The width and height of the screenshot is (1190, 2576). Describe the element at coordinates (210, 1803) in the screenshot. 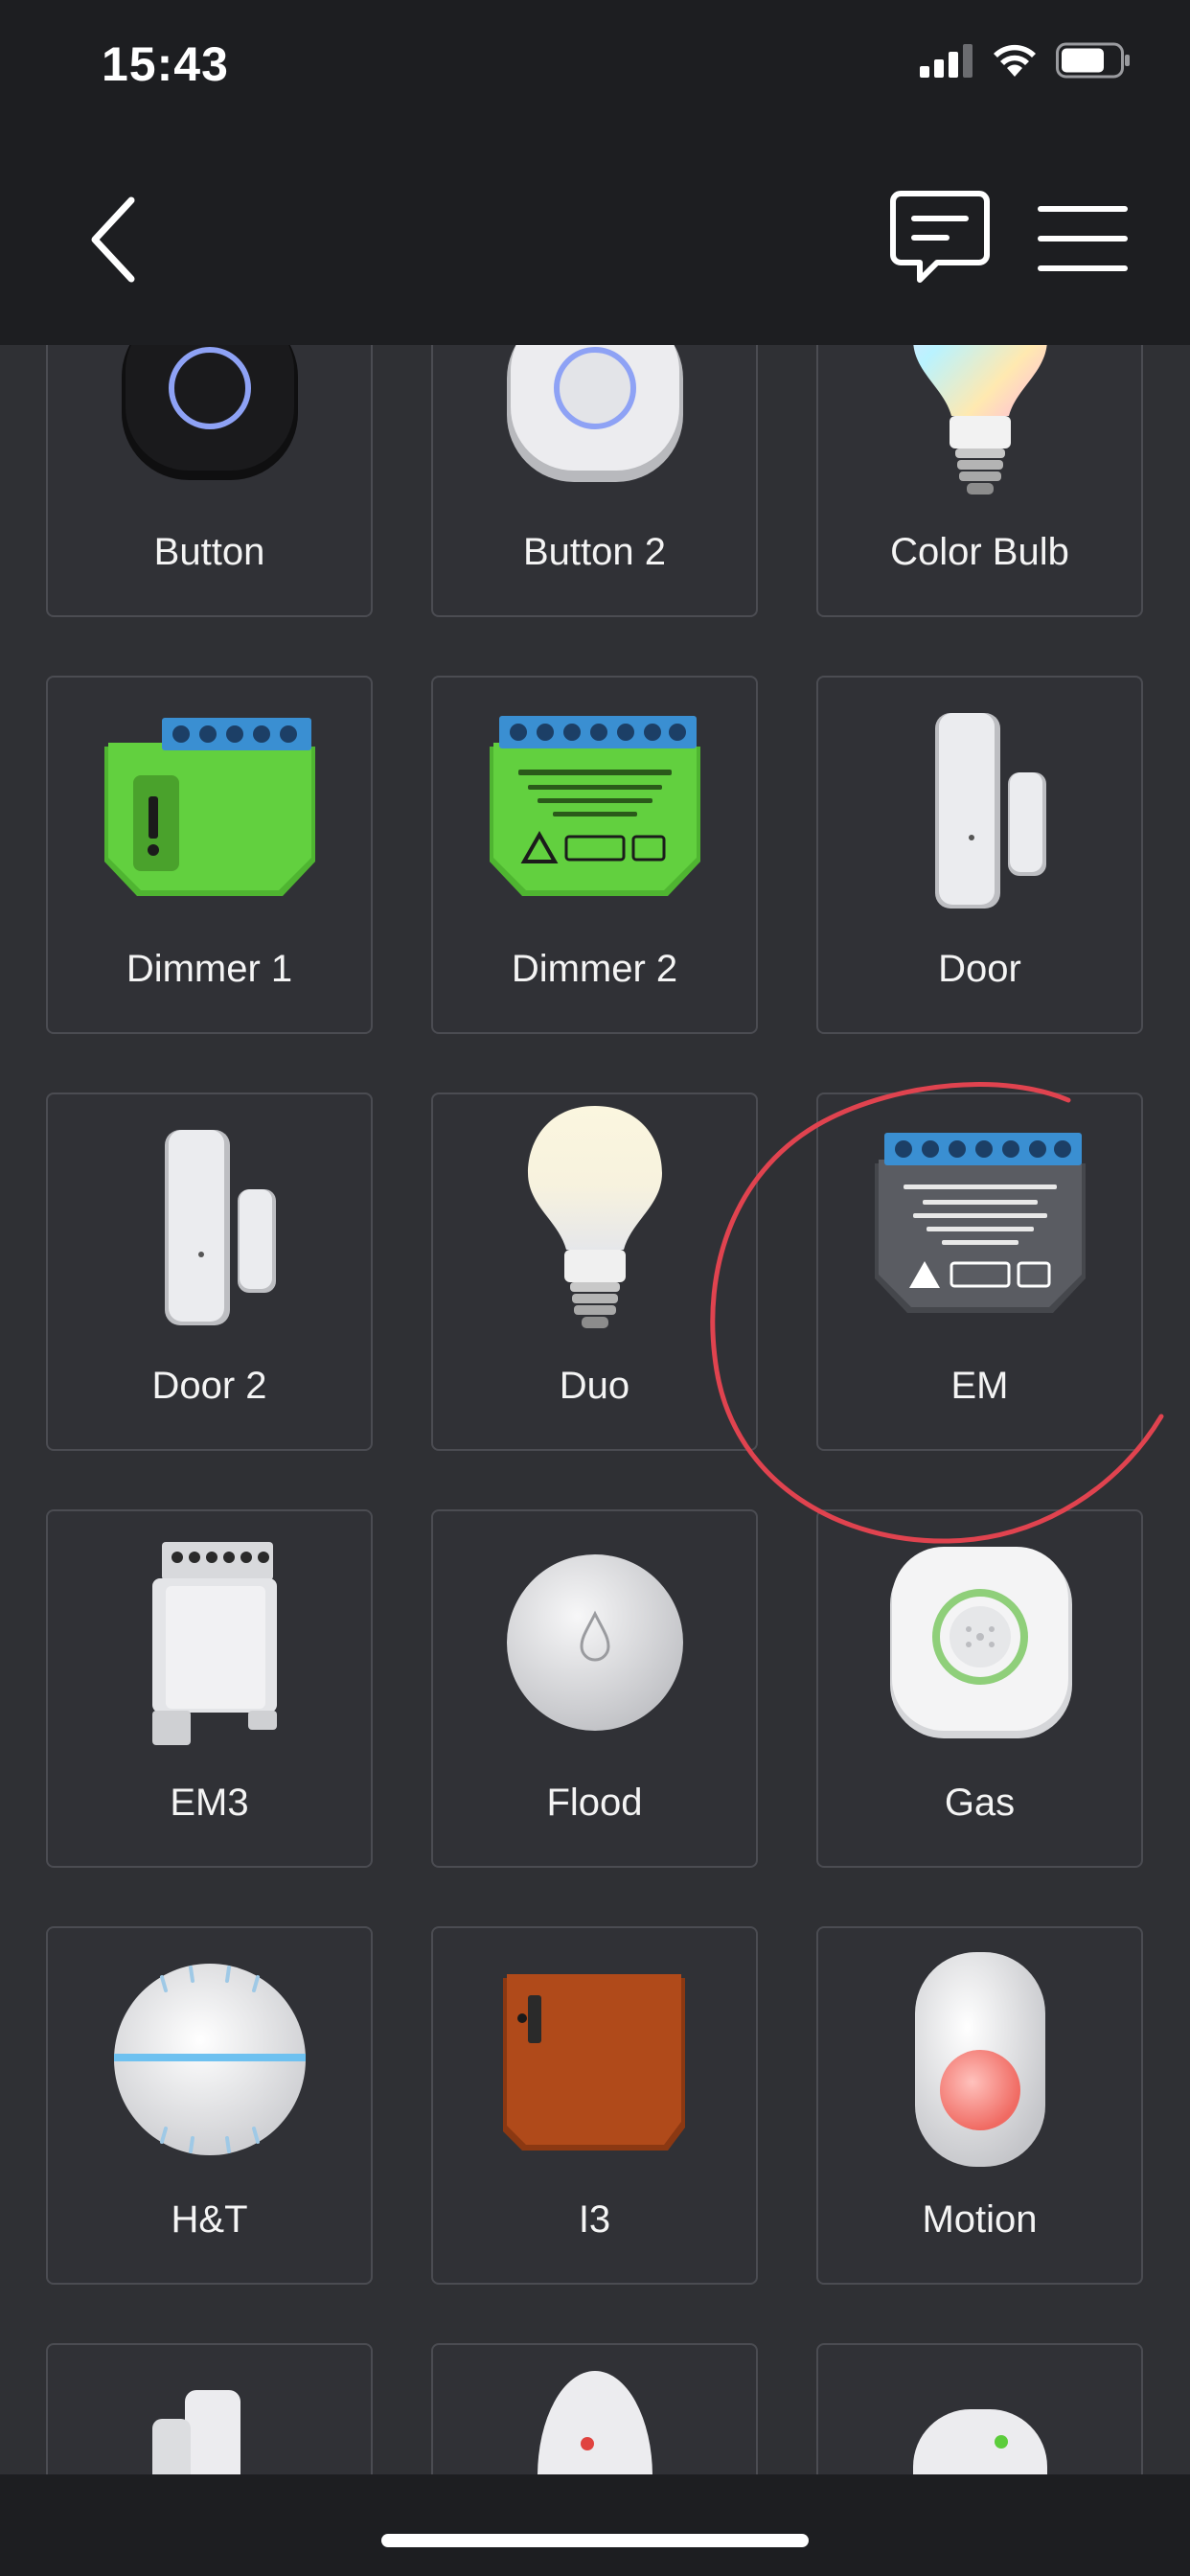

I see `device-label: EM3` at that location.